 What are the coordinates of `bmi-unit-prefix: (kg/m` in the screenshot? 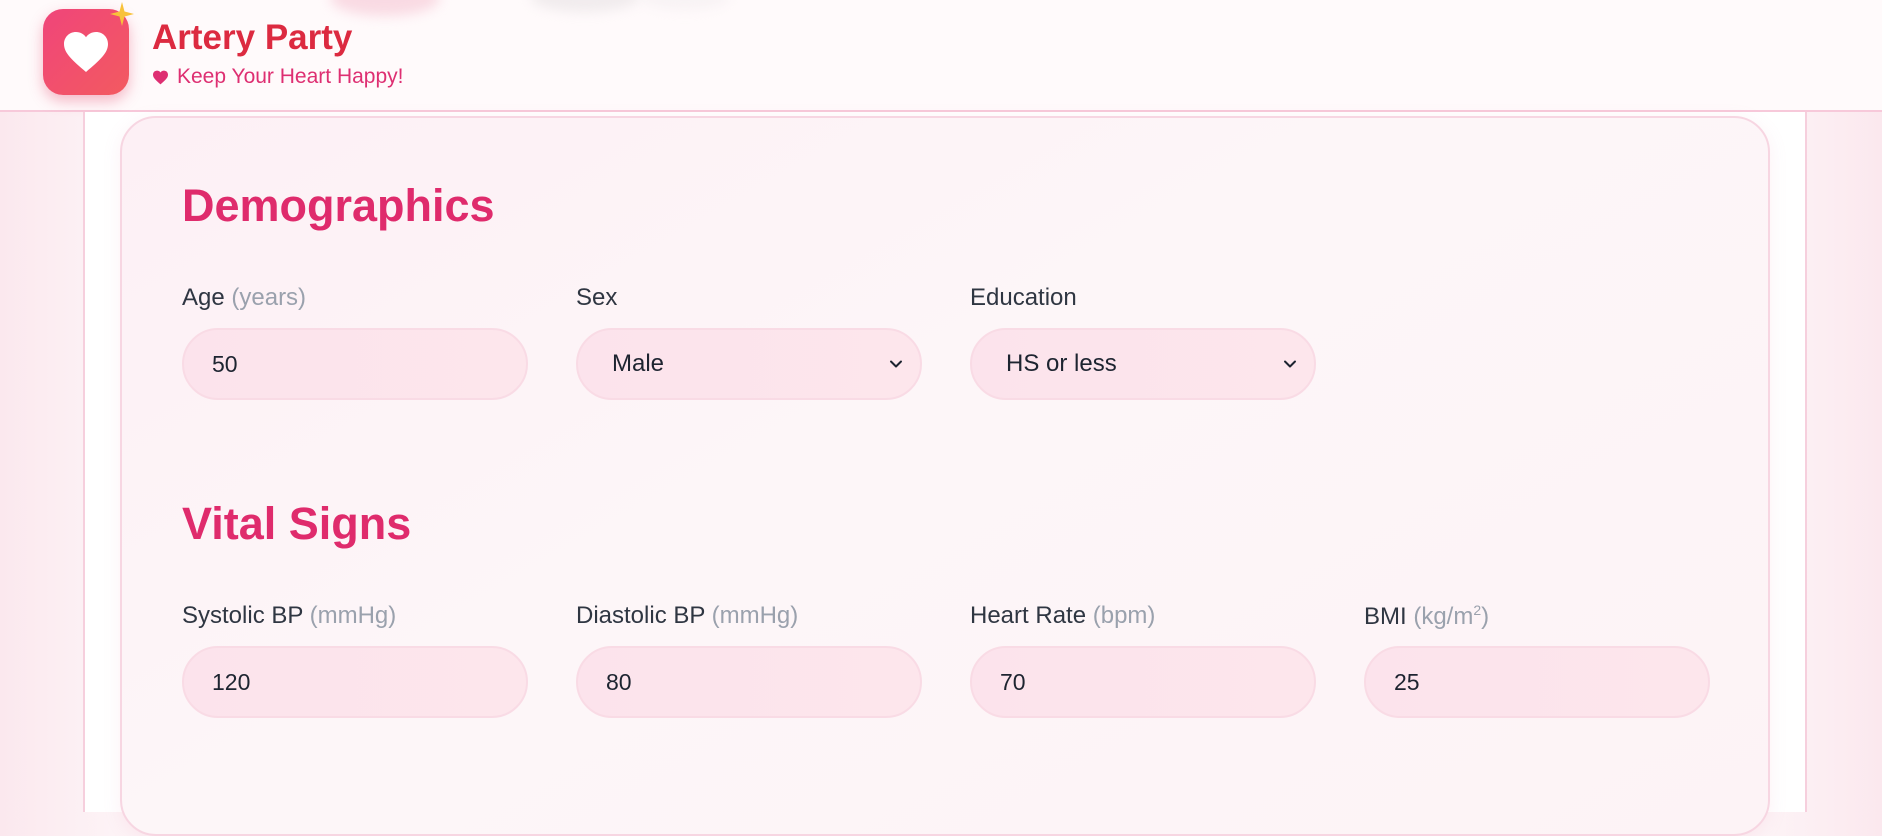 It's located at (1443, 616).